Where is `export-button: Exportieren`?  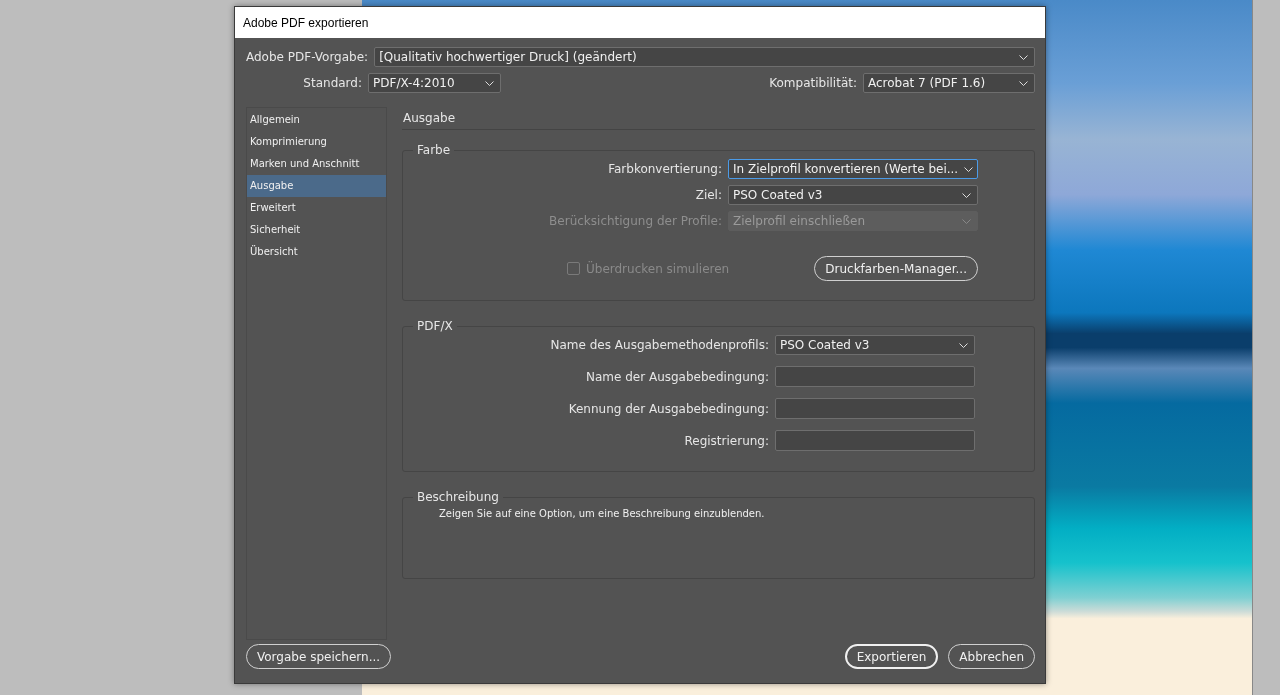
export-button: Exportieren is located at coordinates (891, 656).